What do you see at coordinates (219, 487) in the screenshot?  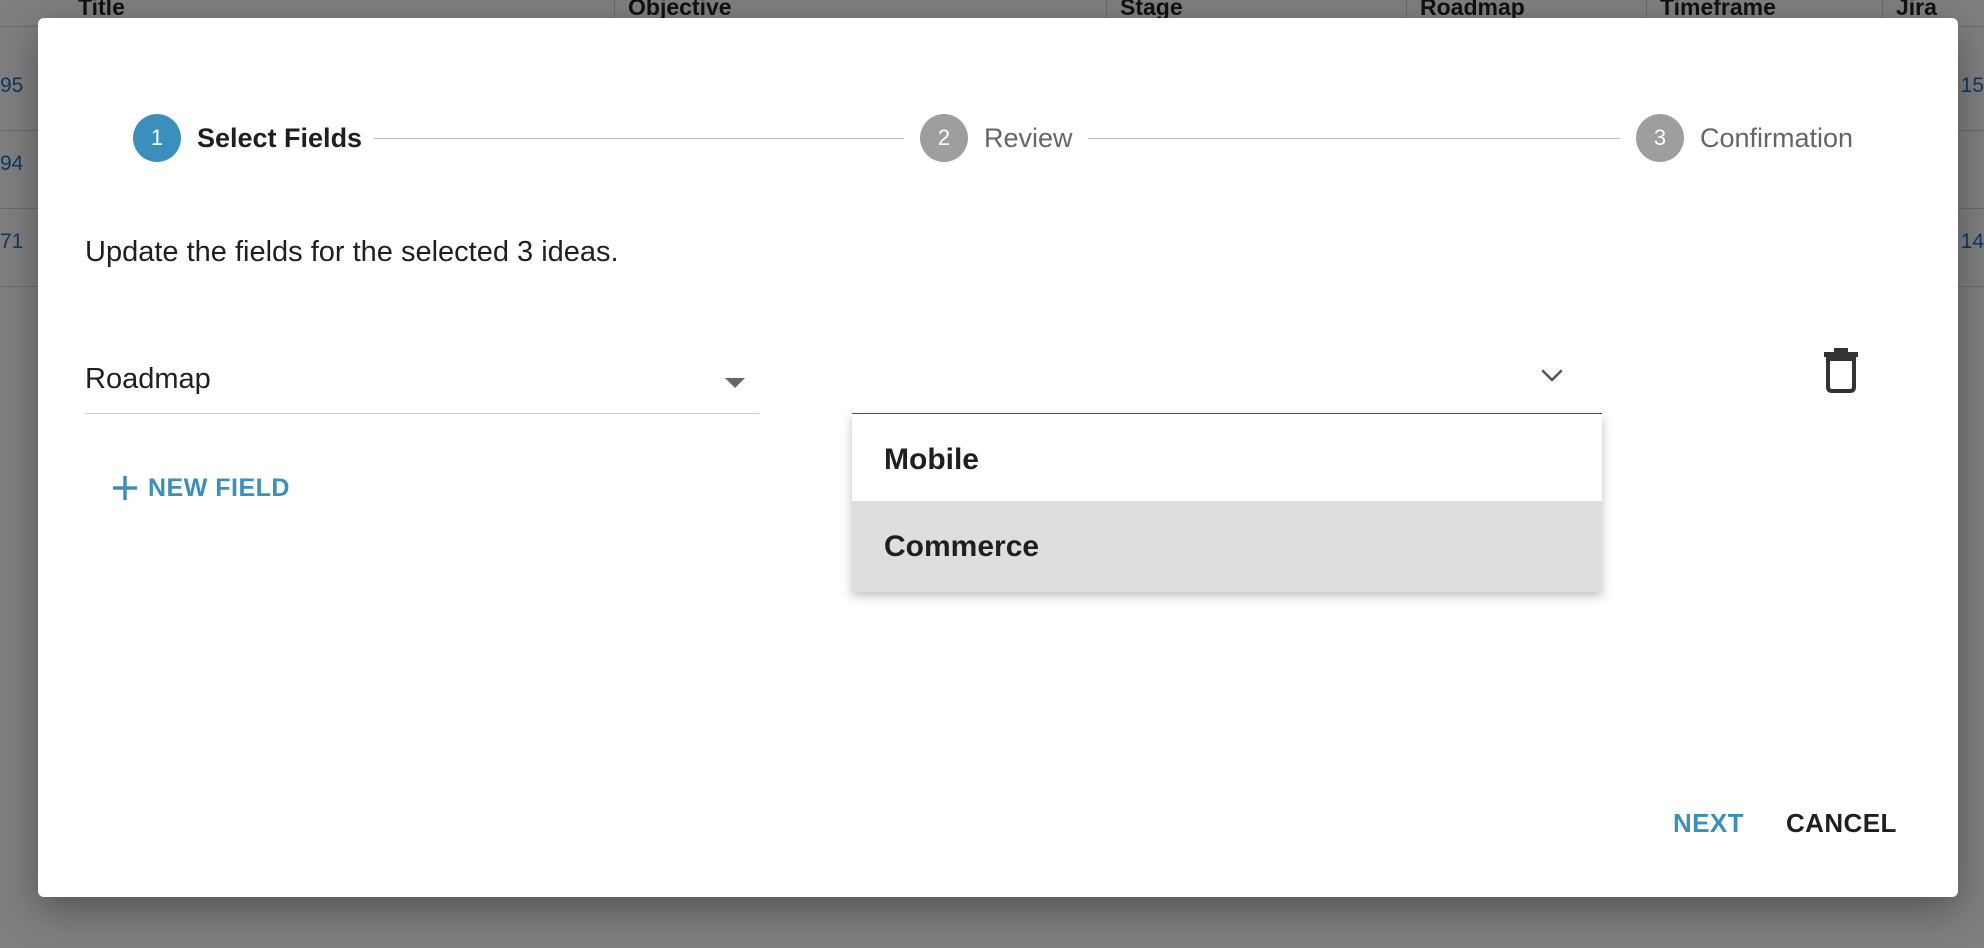 I see `new-field-label: NEW FIELD` at bounding box center [219, 487].